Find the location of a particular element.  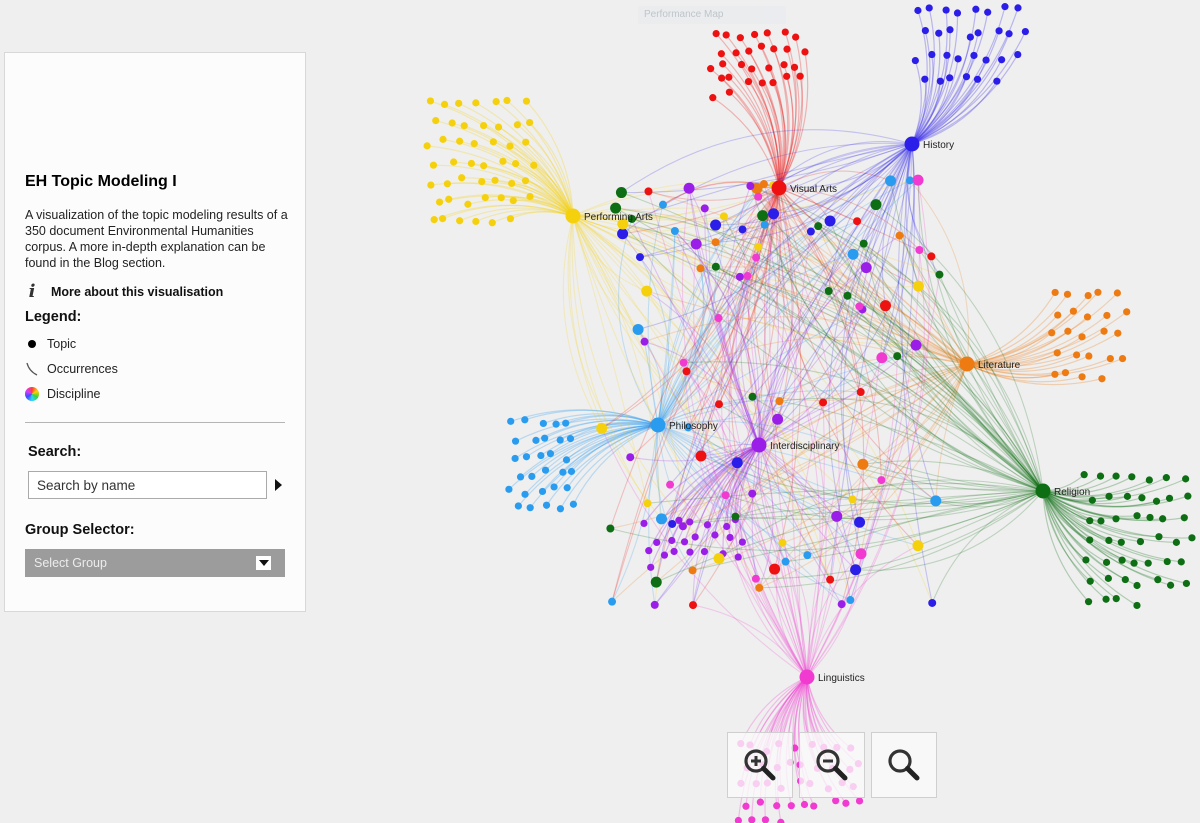

discipline-label: Philosophy is located at coordinates (693, 426).